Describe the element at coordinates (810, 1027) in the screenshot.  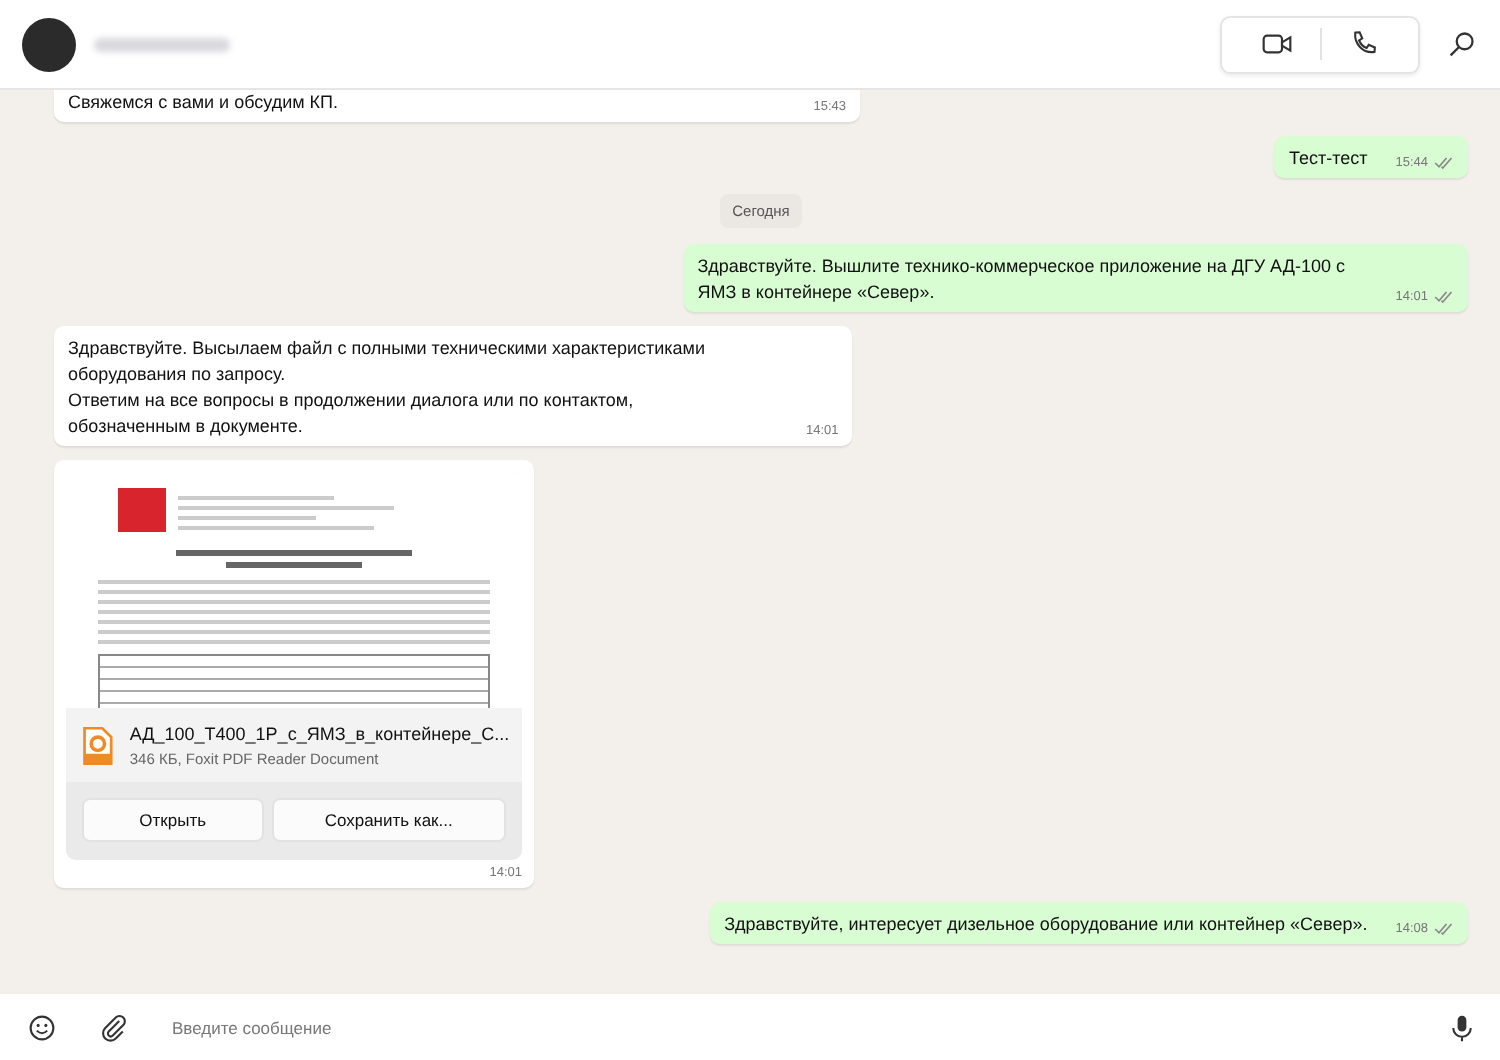
I see `message-input: Введите сообщение` at that location.